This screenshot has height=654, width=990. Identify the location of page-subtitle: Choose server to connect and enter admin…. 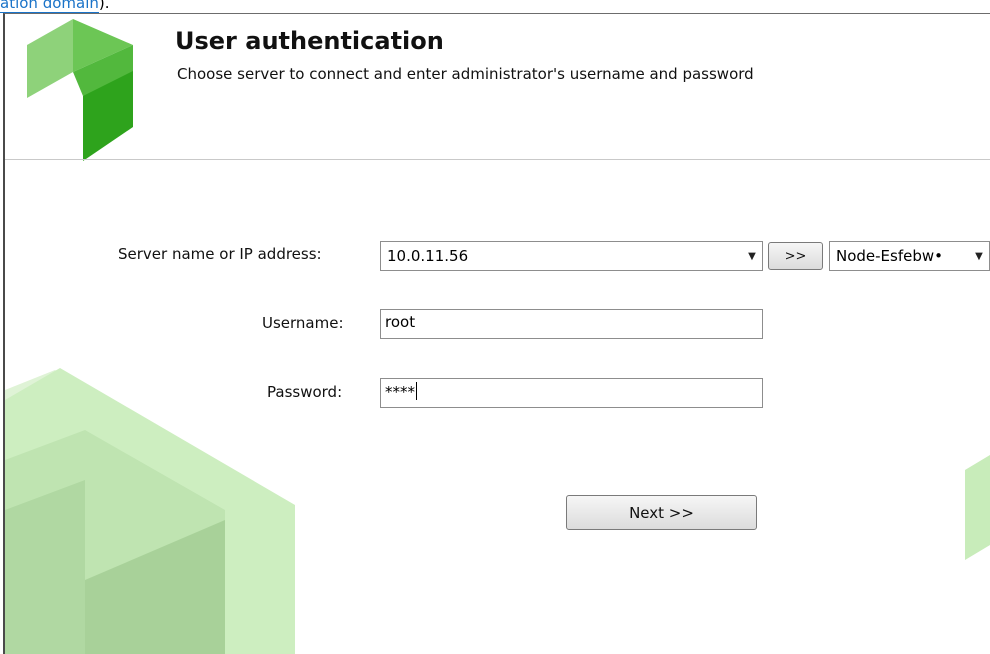
(465, 74).